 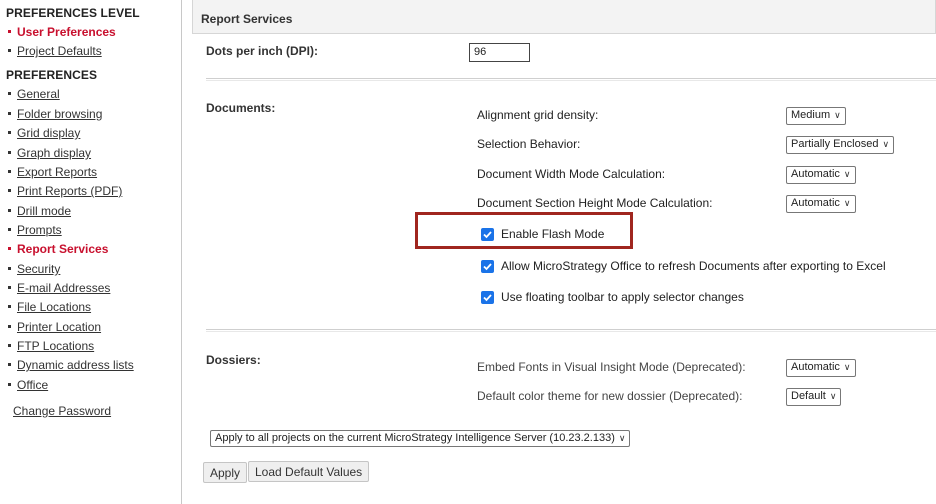 What do you see at coordinates (75, 365) in the screenshot?
I see `sidebar-item-label: Dynamic address lists` at bounding box center [75, 365].